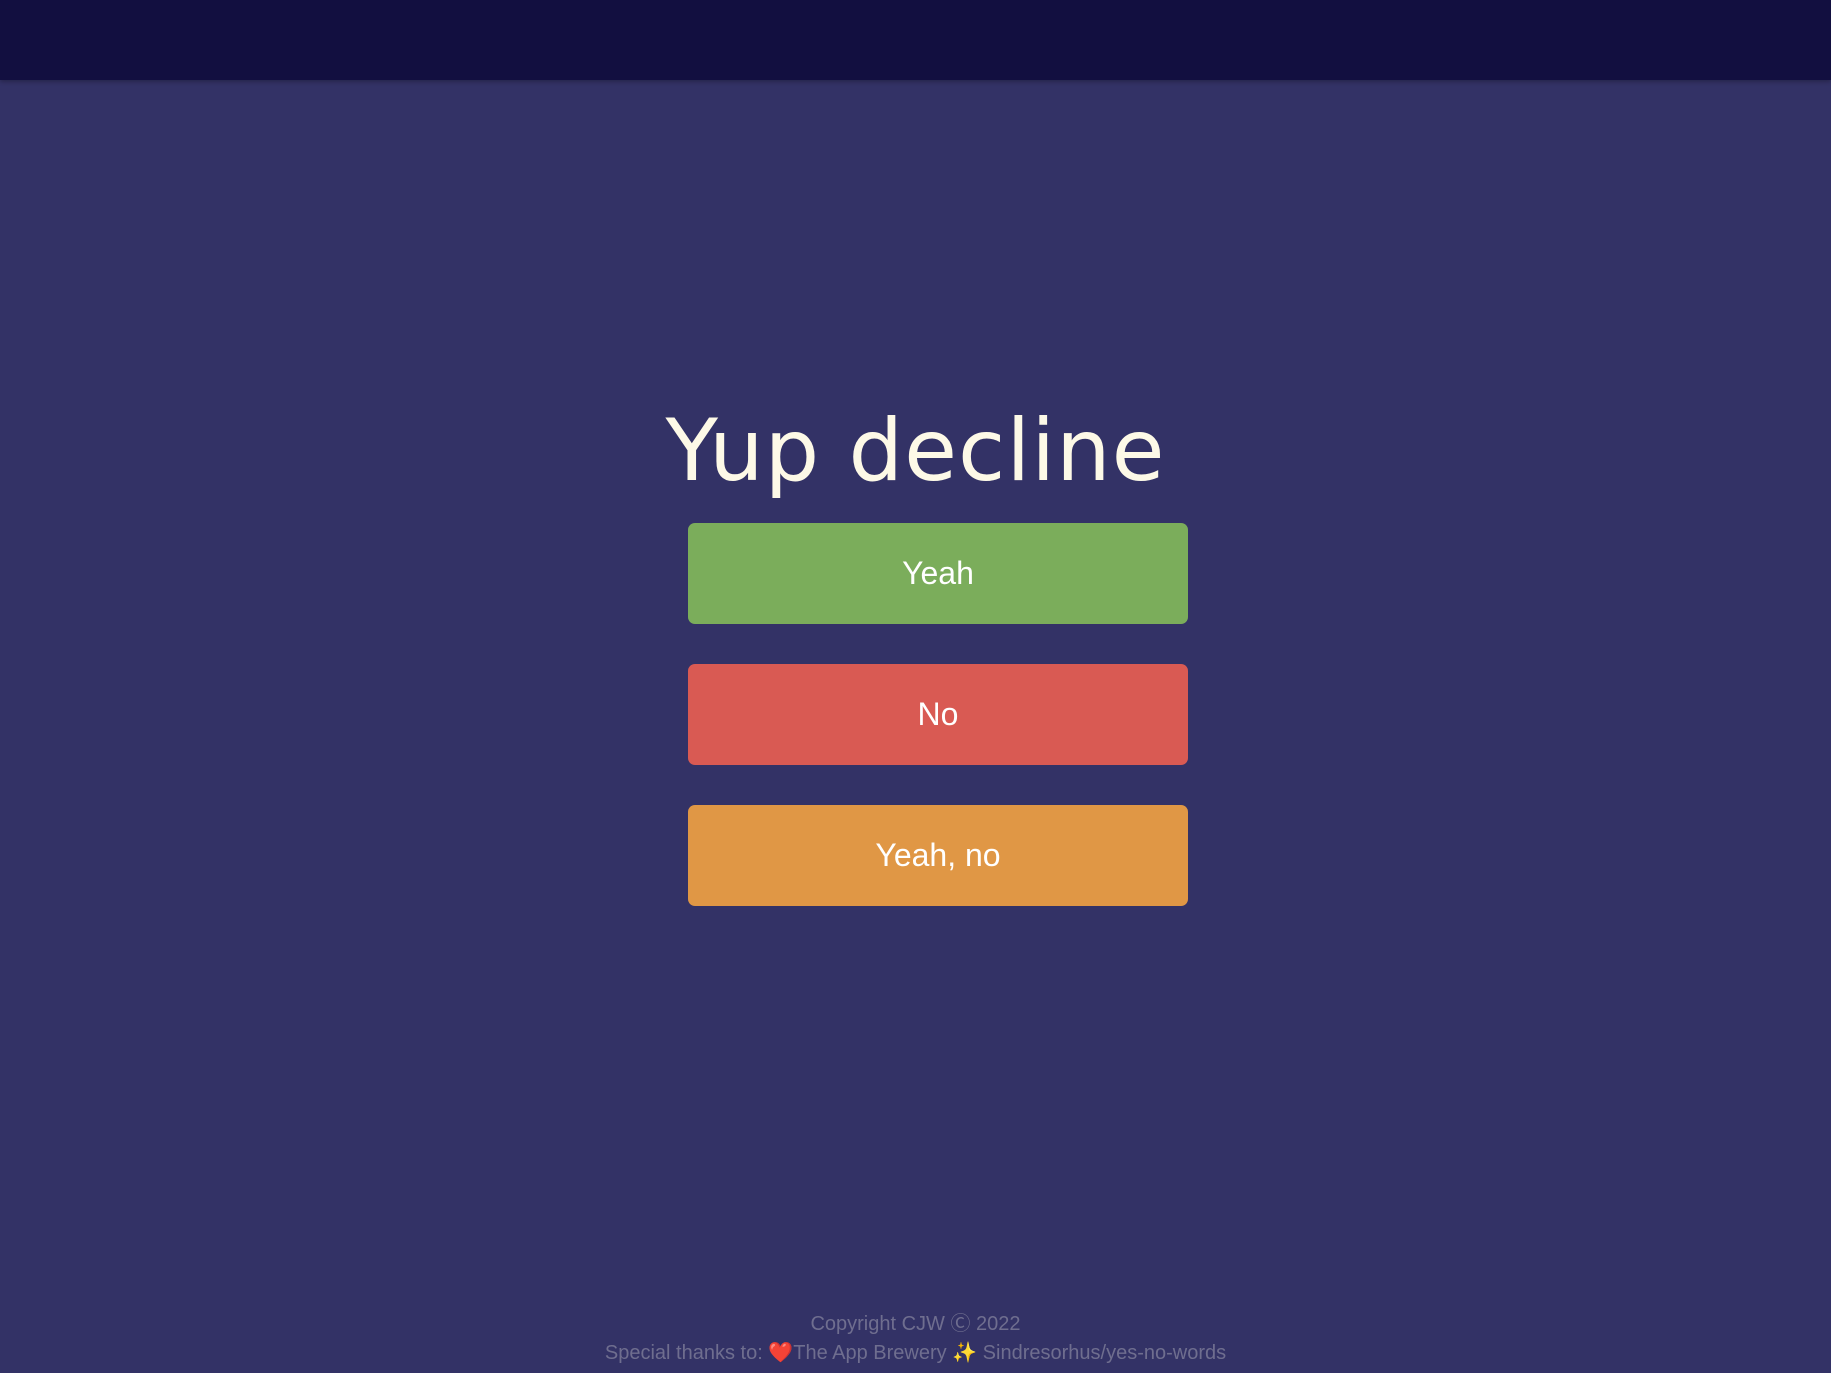 The width and height of the screenshot is (1831, 1373). Describe the element at coordinates (686, 1353) in the screenshot. I see `thanks-prefix: Special thanks to:` at that location.